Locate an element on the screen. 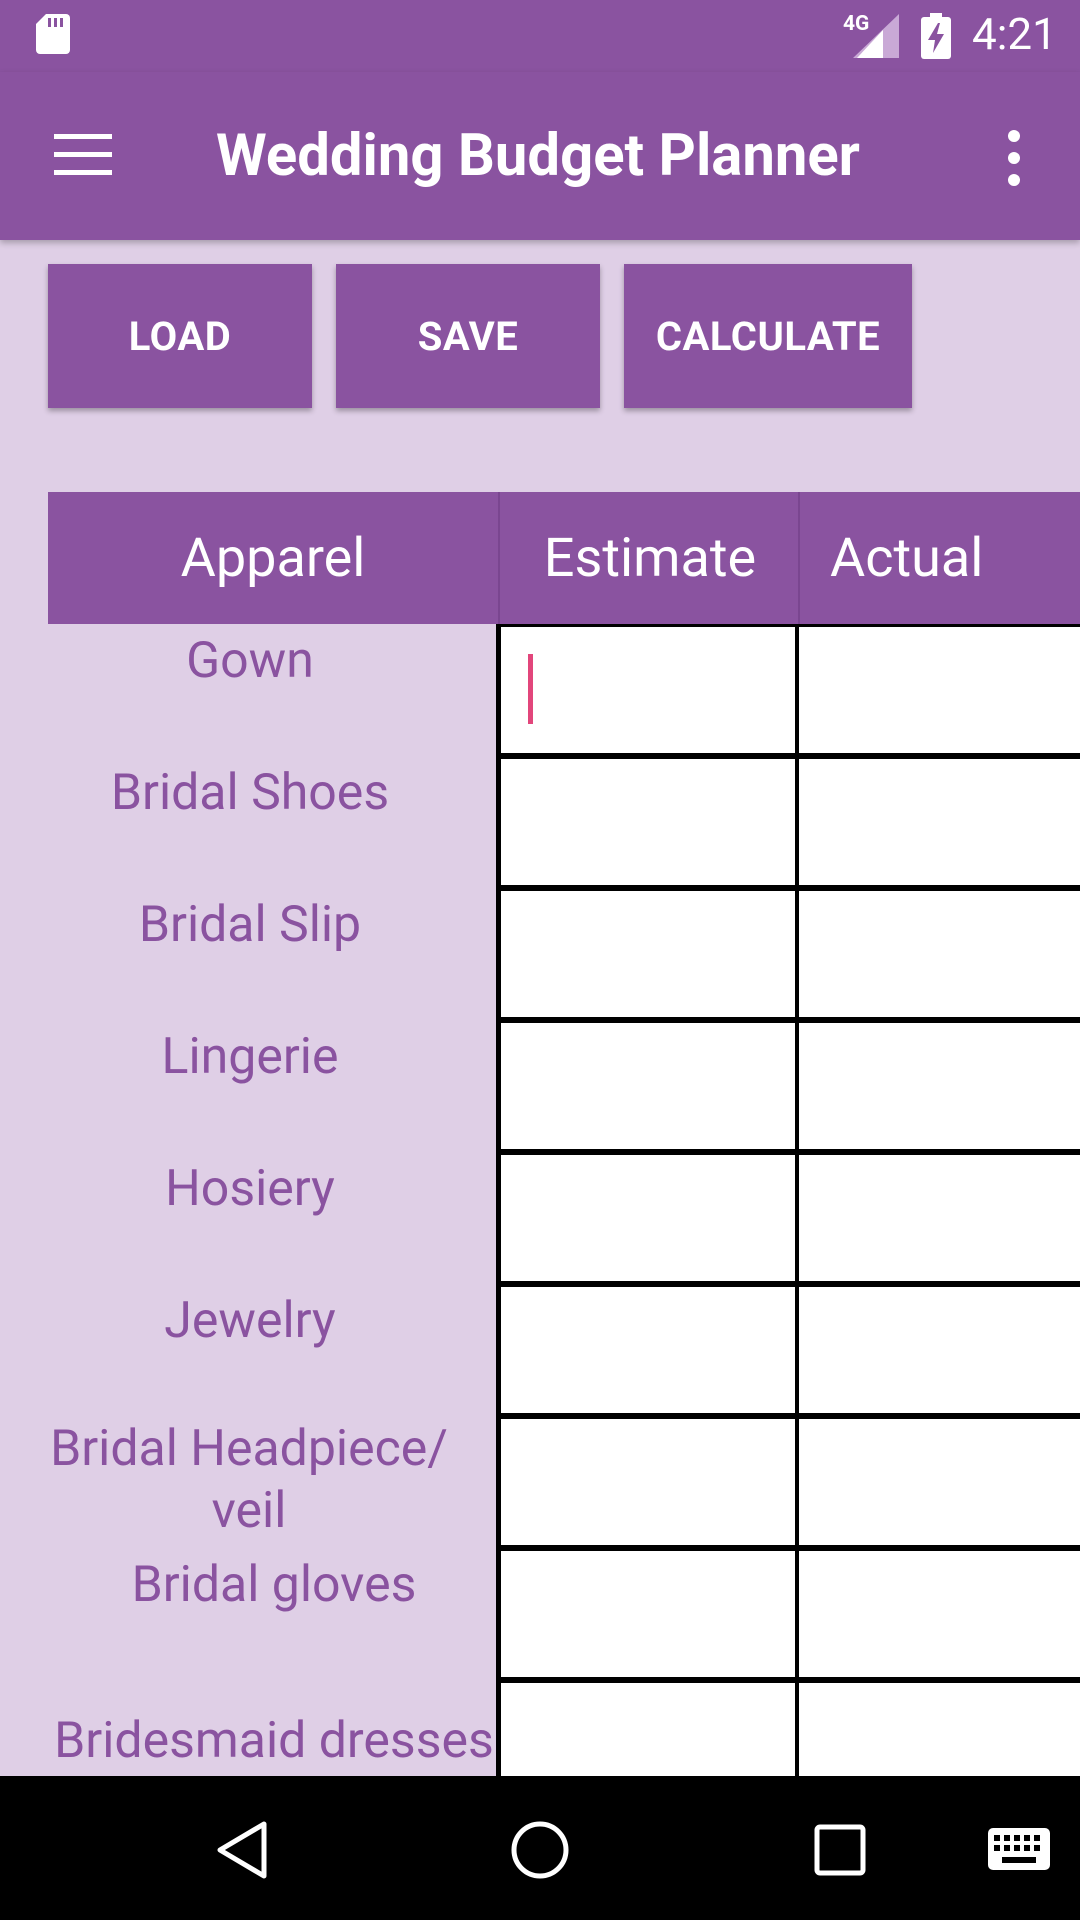 This screenshot has width=1080, height=1920. app-bar: Wedding Budget Planner is located at coordinates (540, 156).